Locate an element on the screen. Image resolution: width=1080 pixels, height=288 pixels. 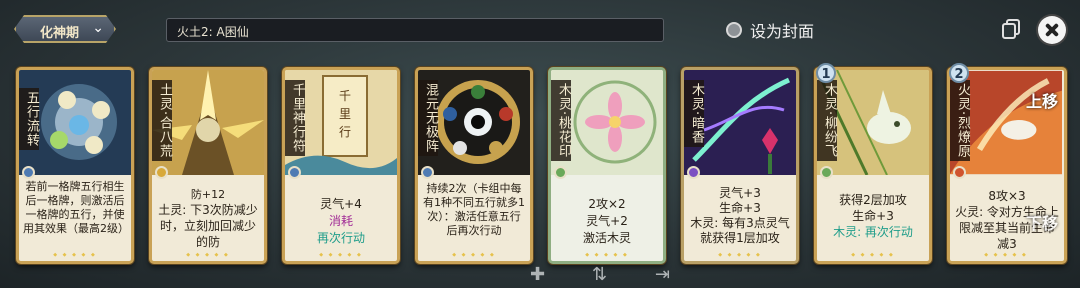
buff-line: 获得2层加攻 is located at coordinates (873, 200).